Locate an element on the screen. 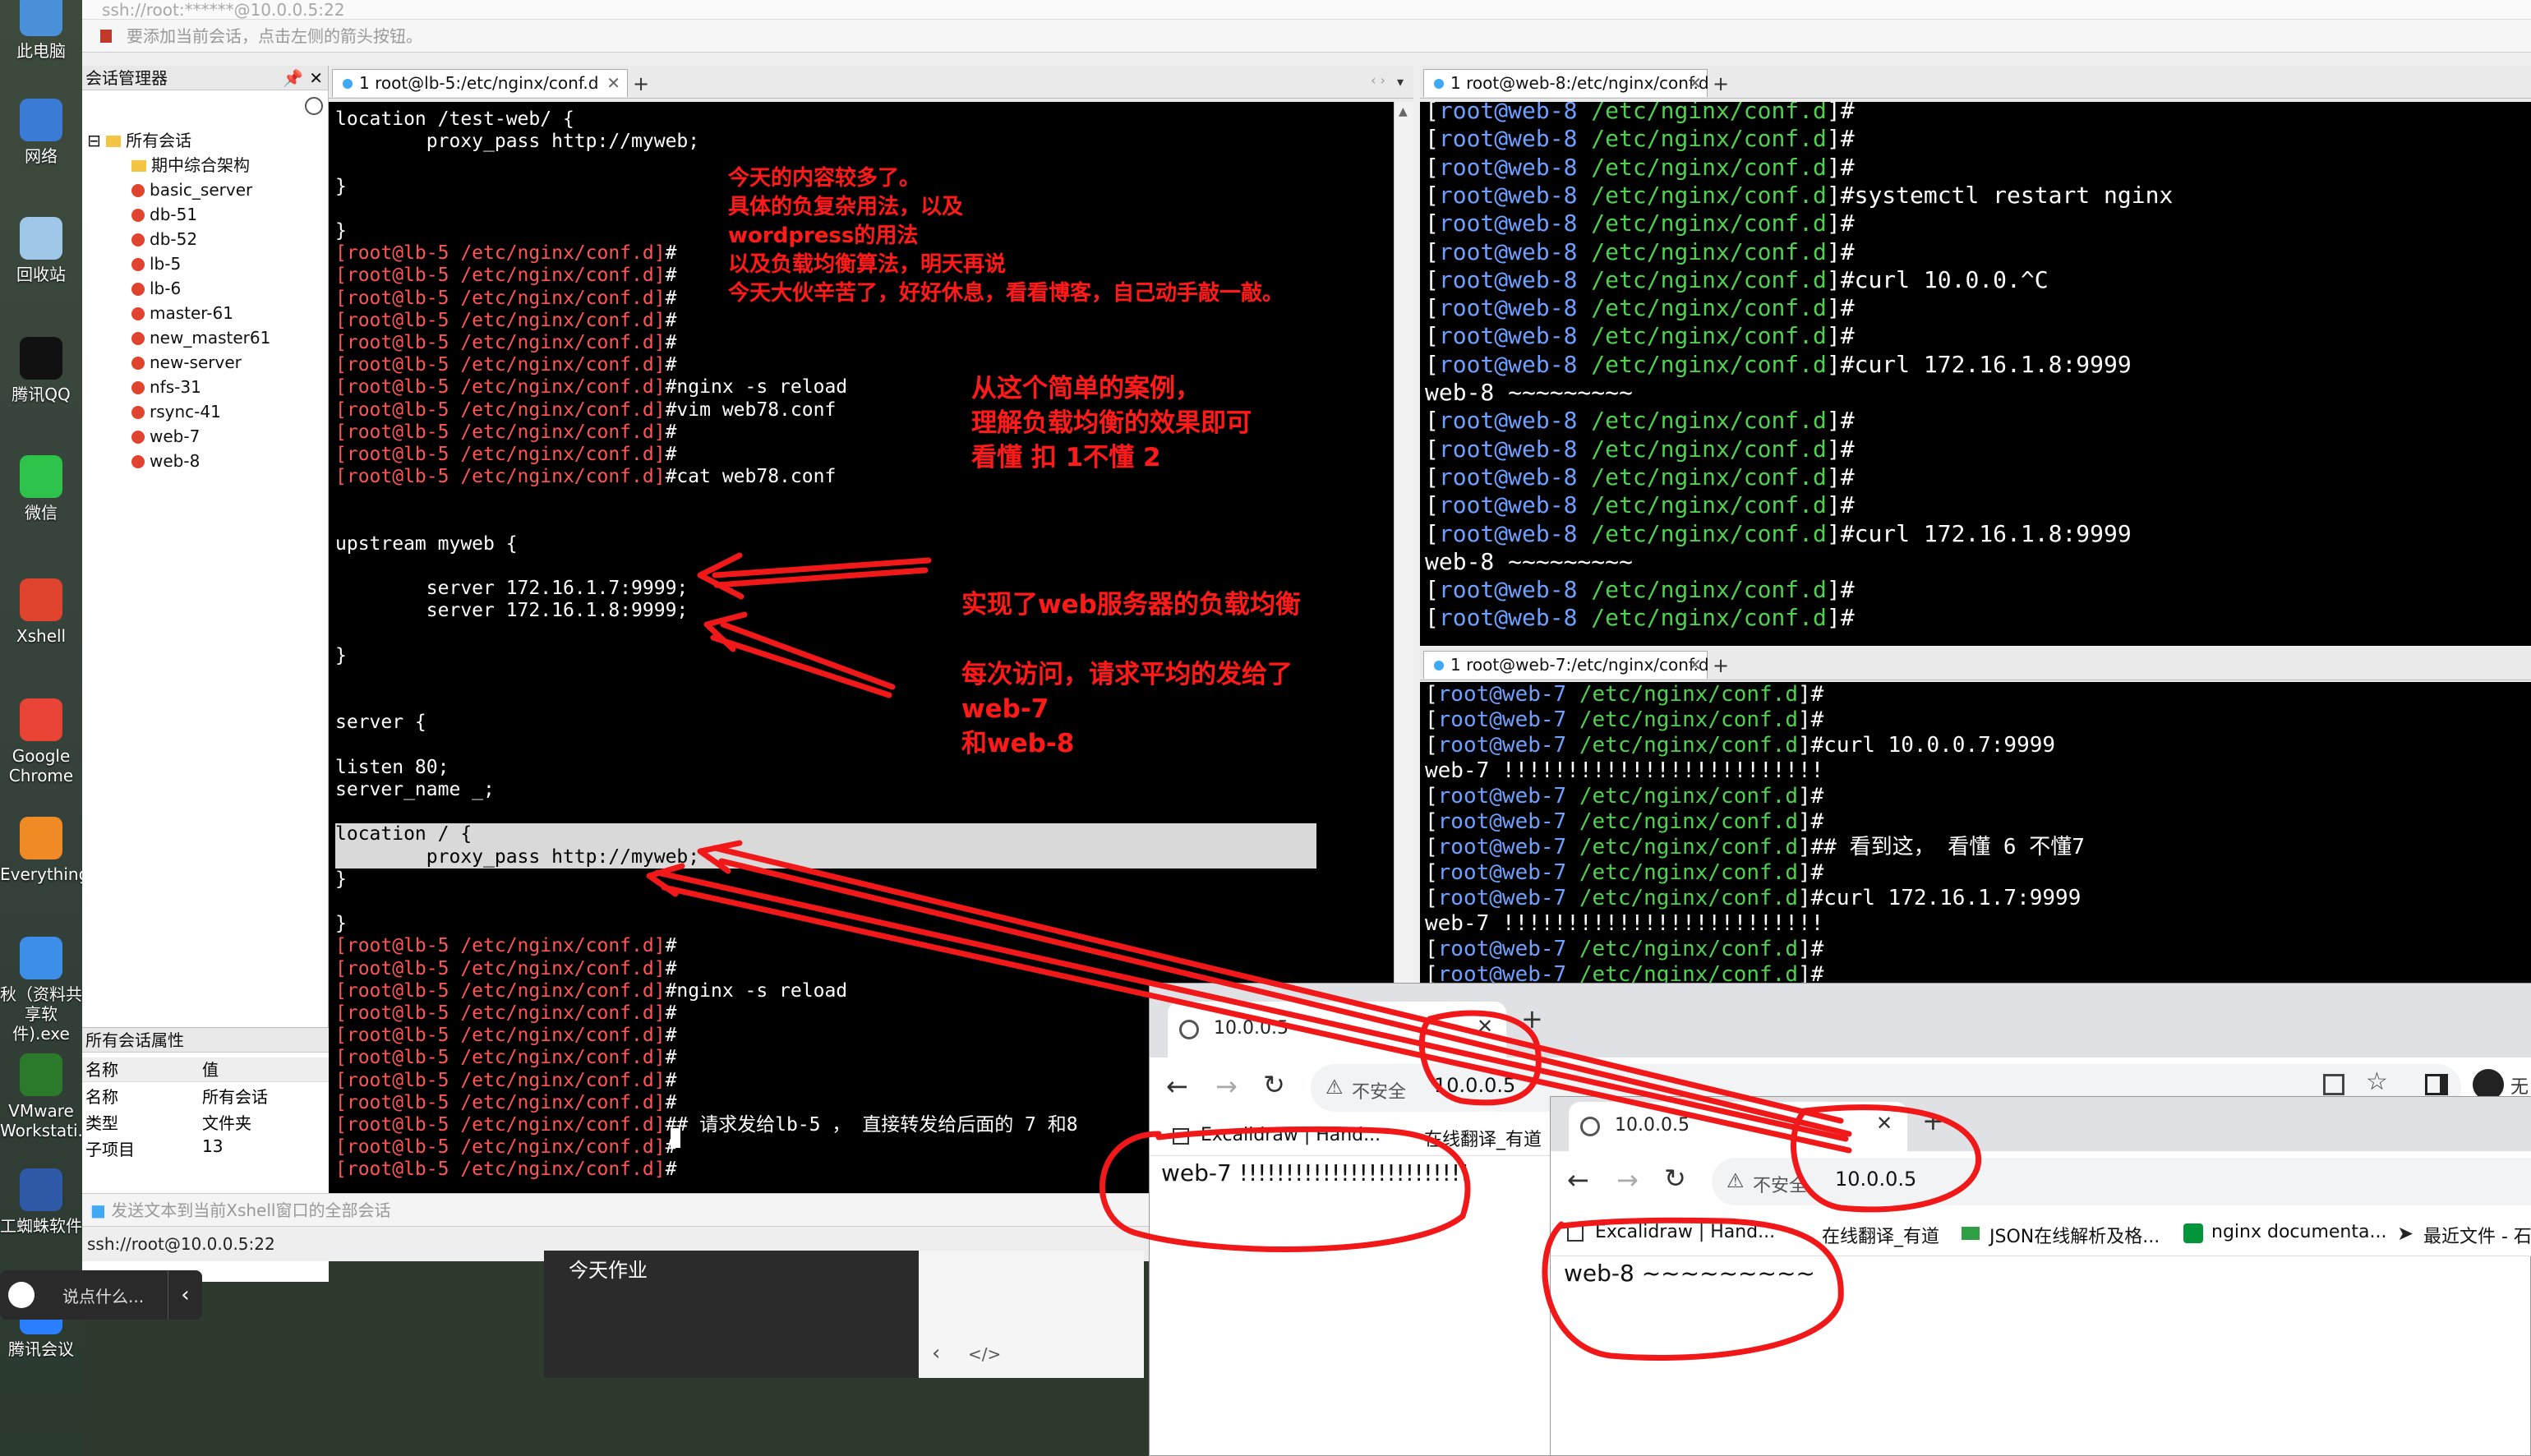 The width and height of the screenshot is (2531, 1456). arrow-proxy-pass is located at coordinates (1274, 988).